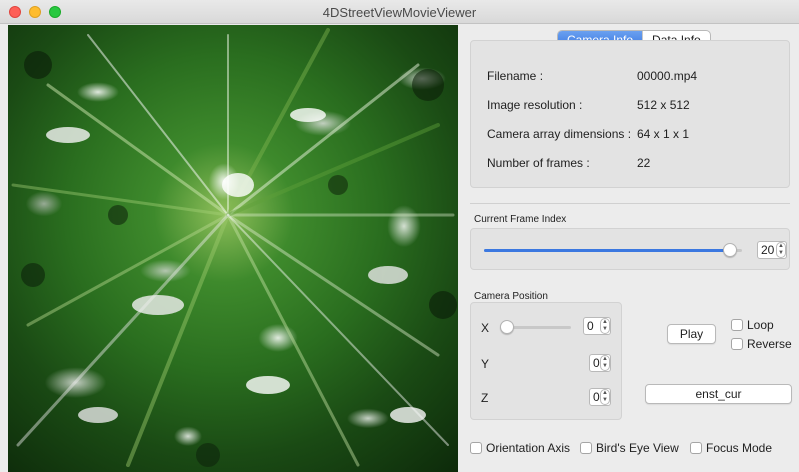 The height and width of the screenshot is (472, 799). I want to click on z-stepper-icon: ▲ ▼, so click(605, 397).